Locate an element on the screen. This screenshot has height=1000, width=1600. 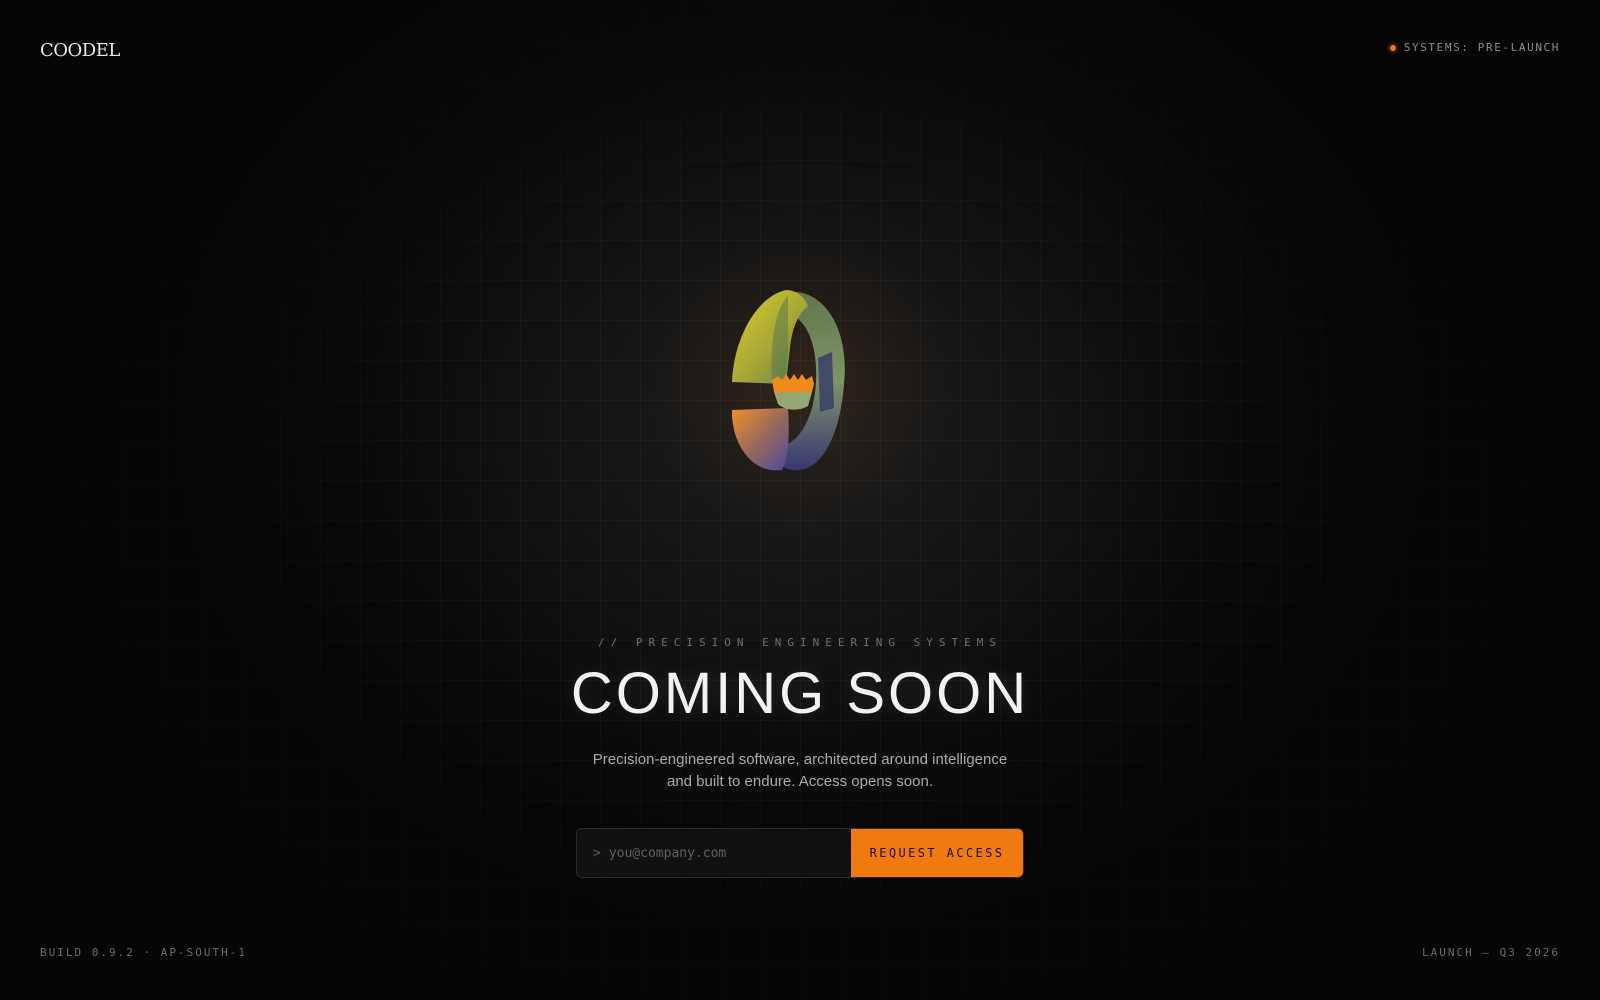
brand-logo: COODEL is located at coordinates (80, 50).